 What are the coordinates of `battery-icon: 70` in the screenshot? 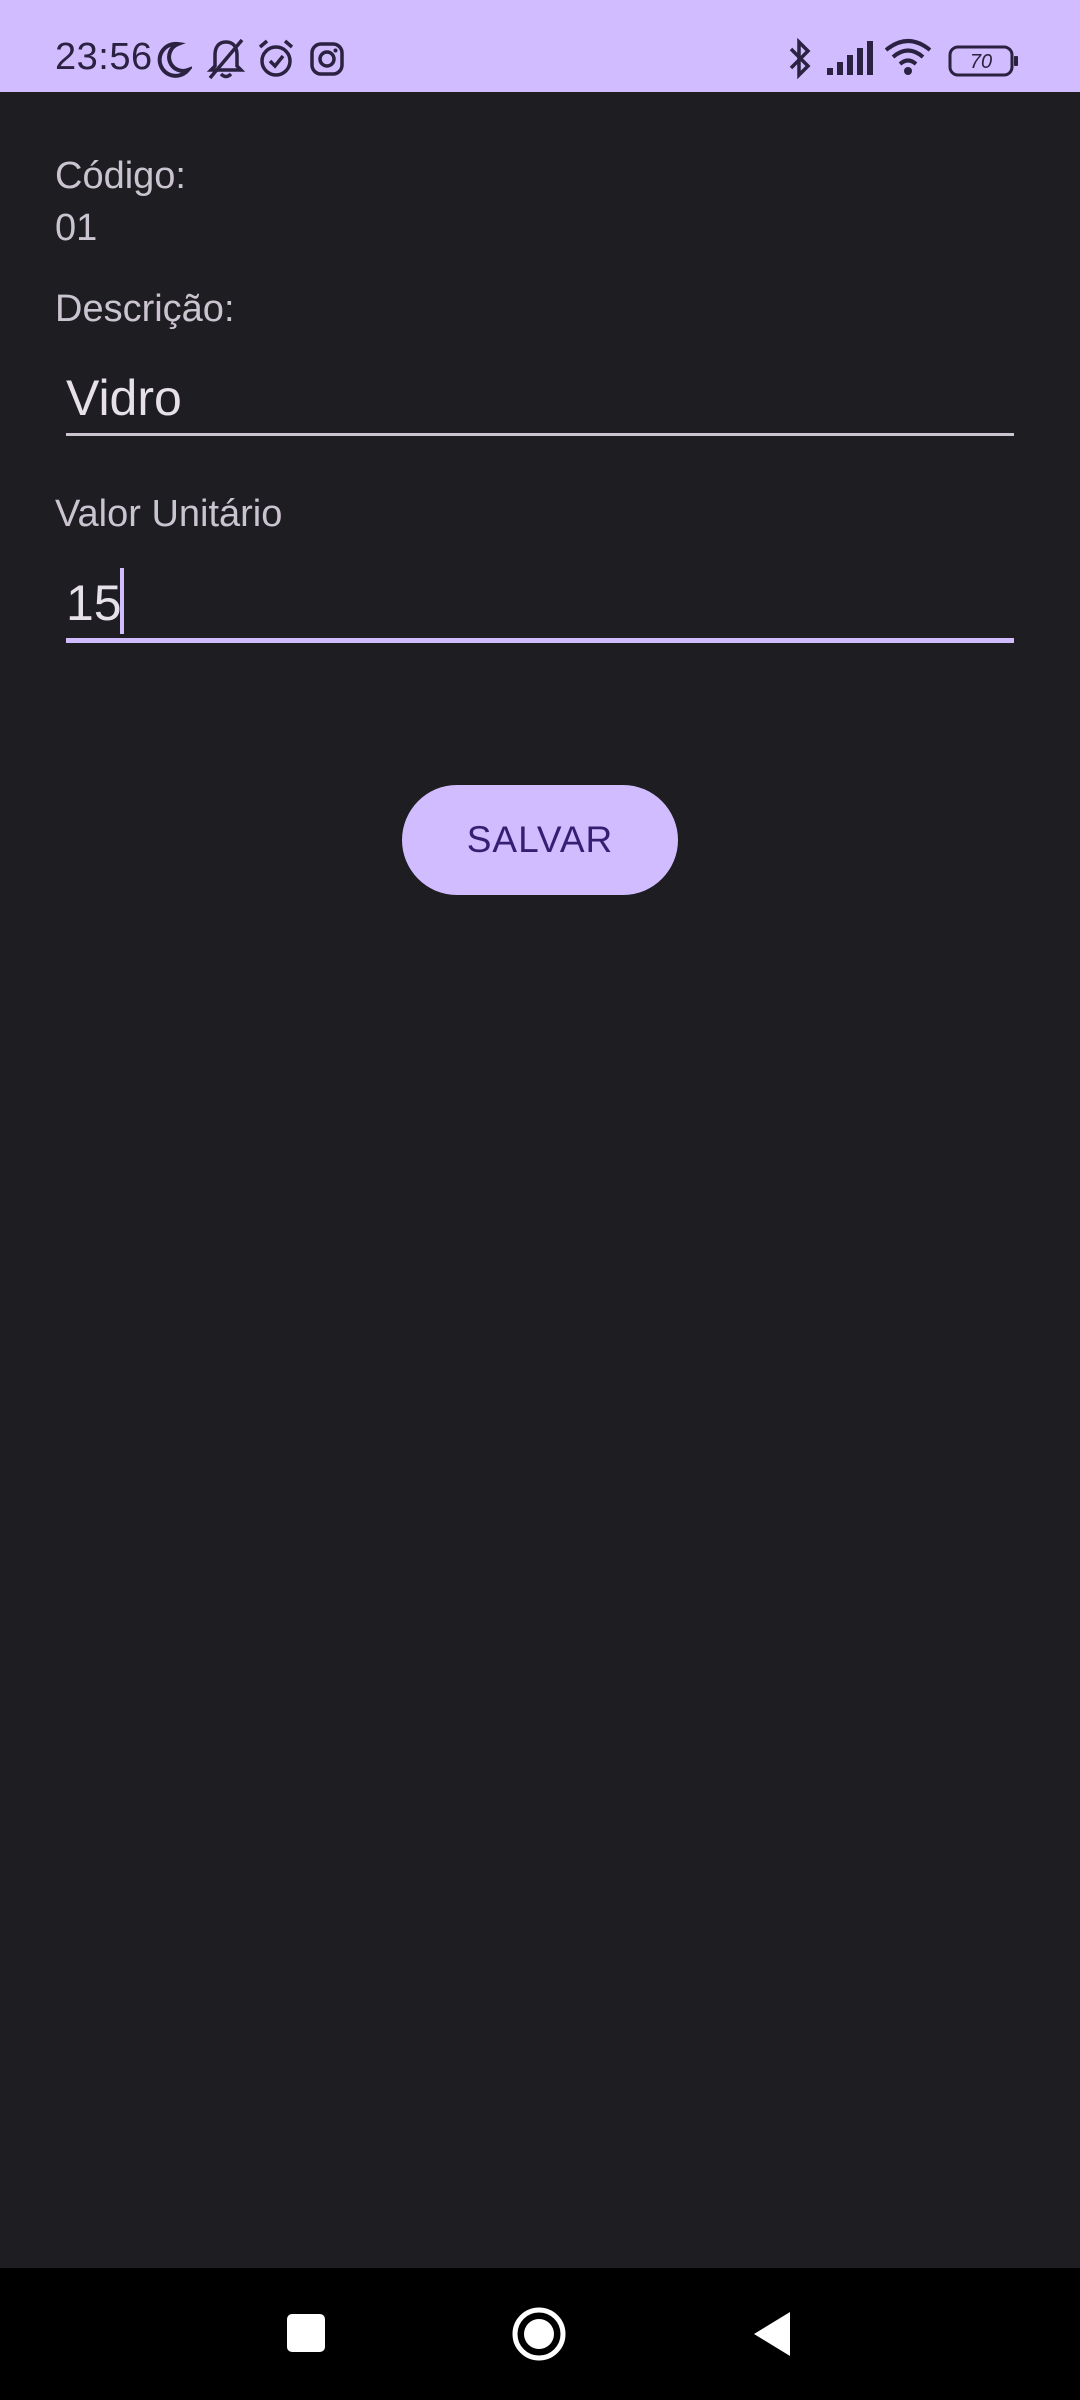 It's located at (984, 61).